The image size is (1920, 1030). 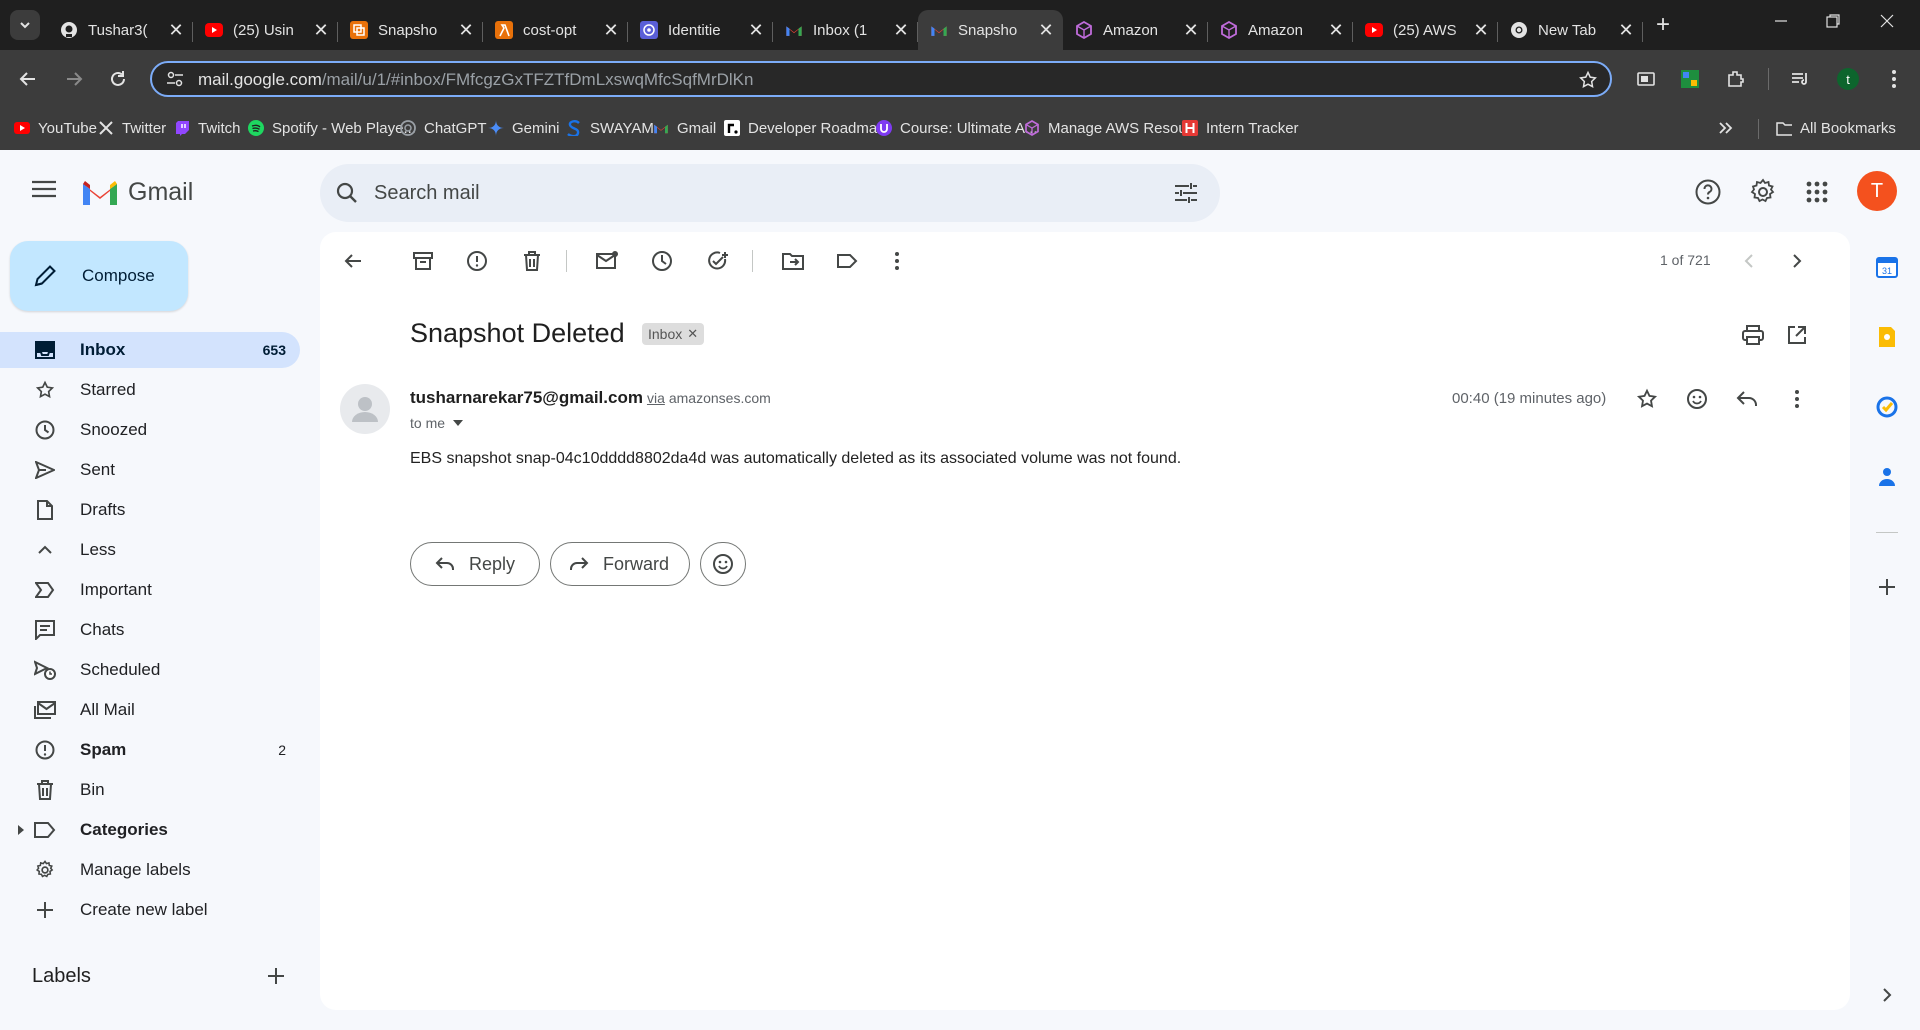 I want to click on bookmark-item: Intern Tracker, so click(x=1240, y=128).